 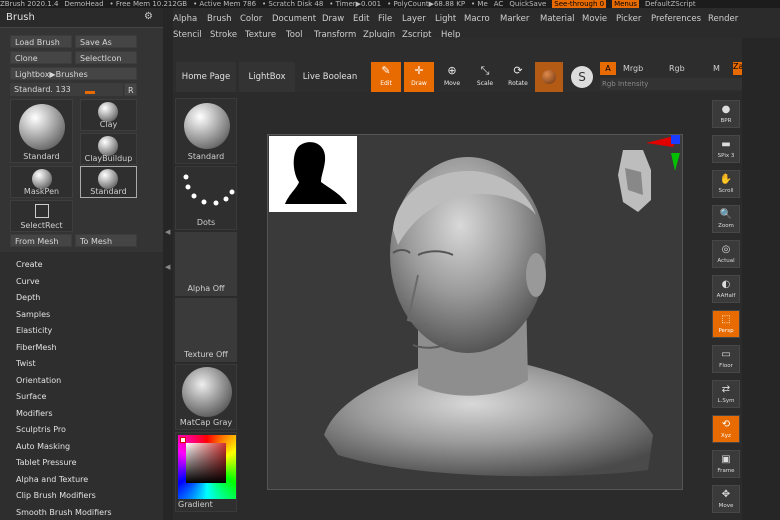 I want to click on submenu-item: Surface, so click(x=31, y=396).